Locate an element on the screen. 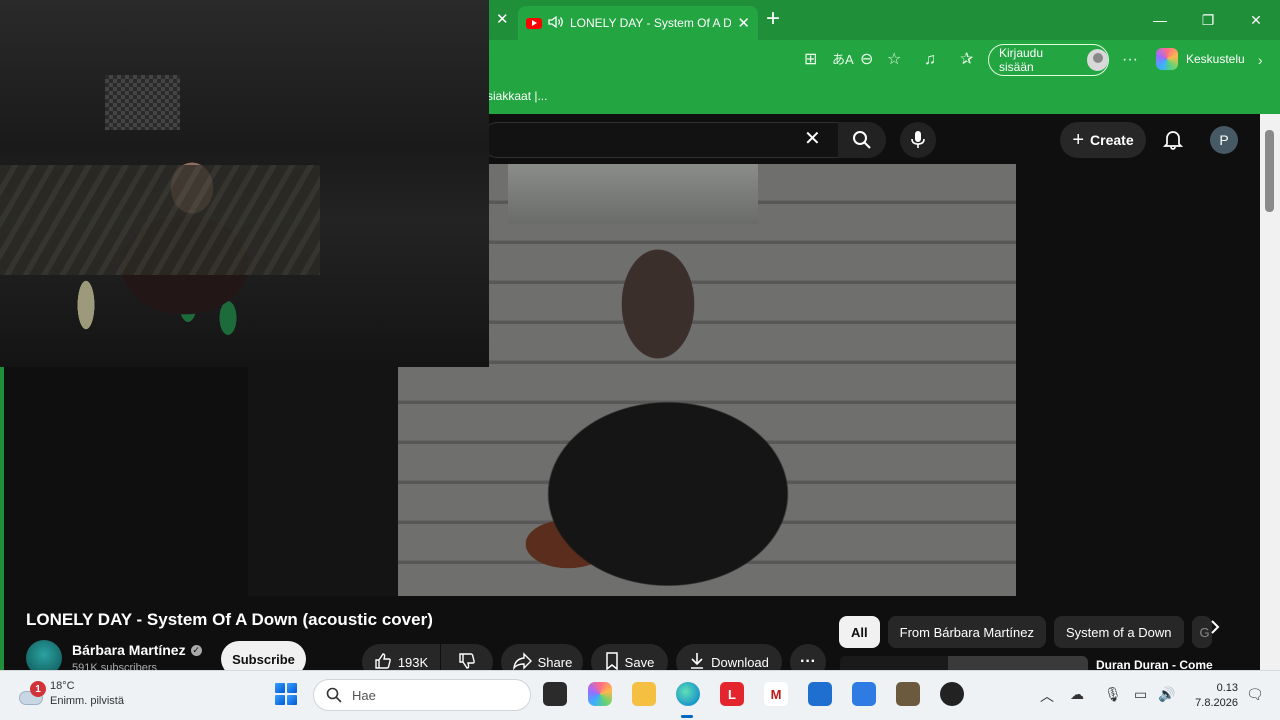 The width and height of the screenshot is (1280, 720). zoom-out-icon: ⊖ is located at coordinates (866, 60).